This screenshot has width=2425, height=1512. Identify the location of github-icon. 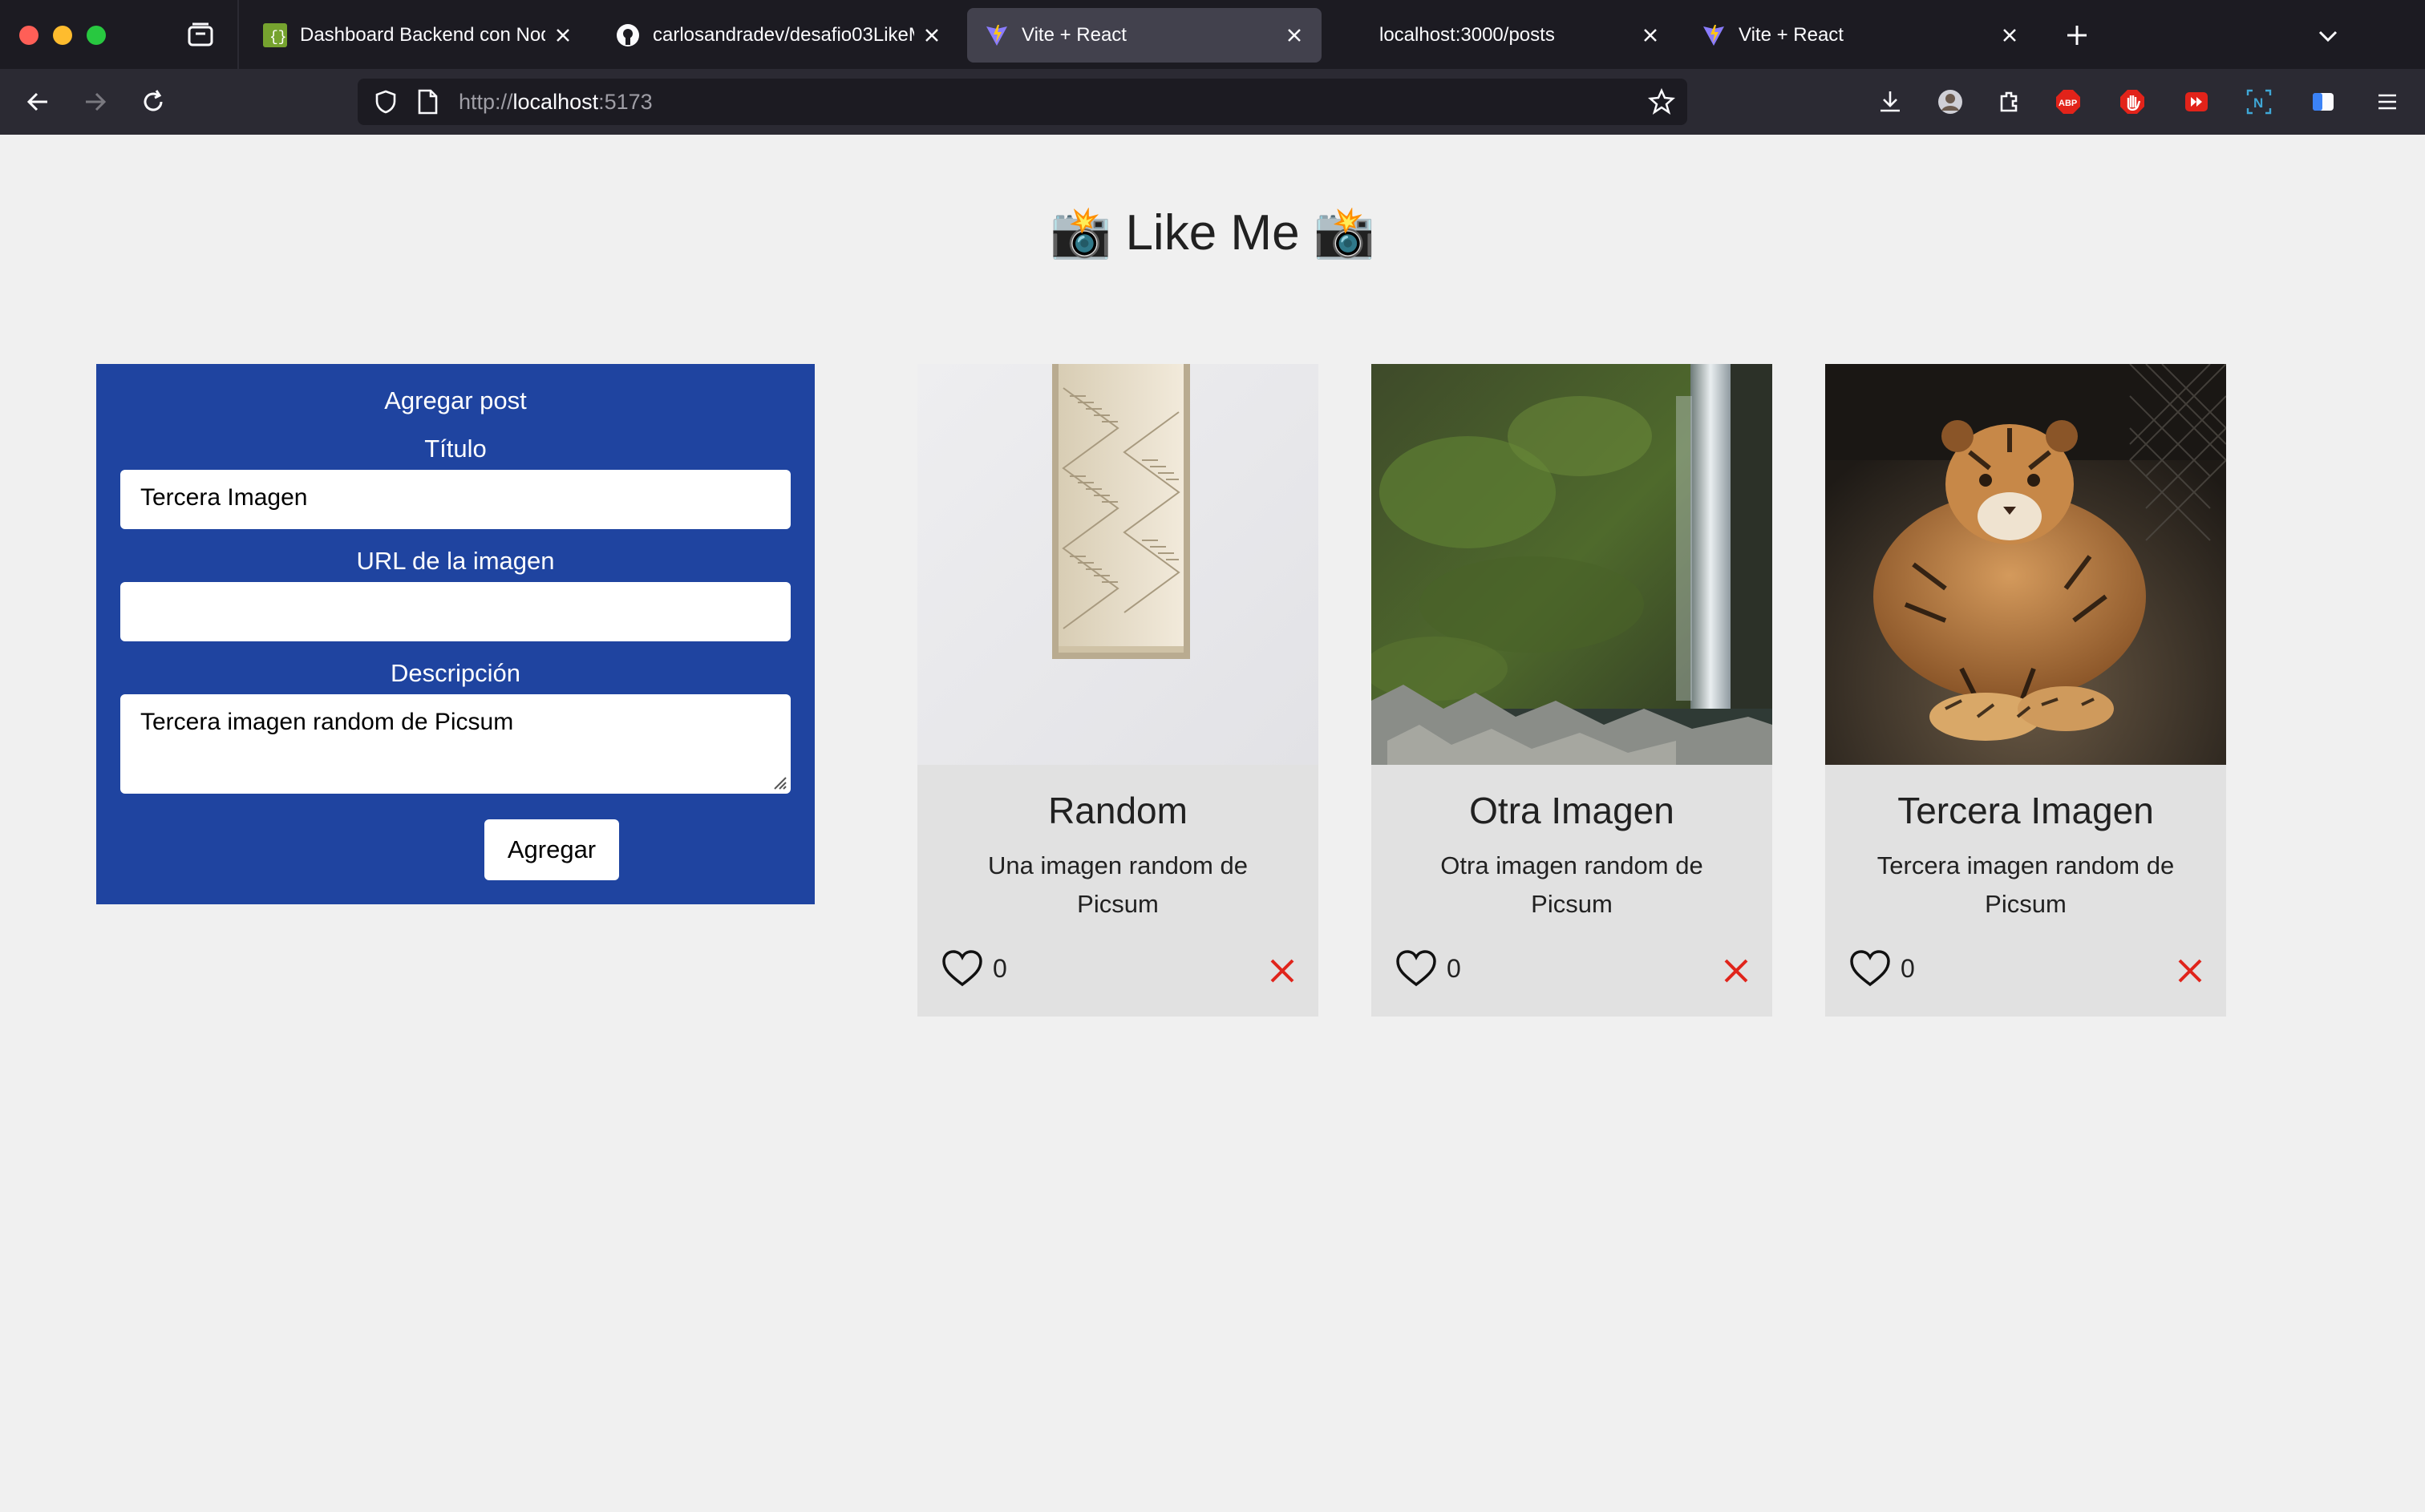
(628, 35).